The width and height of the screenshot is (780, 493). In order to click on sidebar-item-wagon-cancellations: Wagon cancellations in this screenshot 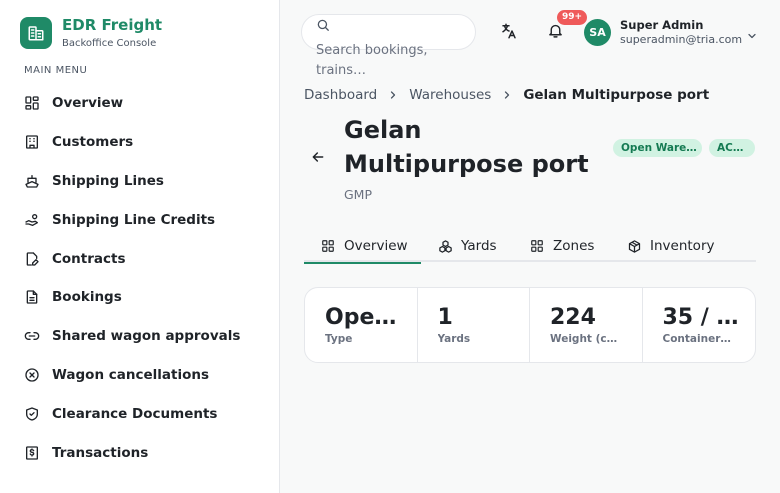, I will do `click(144, 375)`.